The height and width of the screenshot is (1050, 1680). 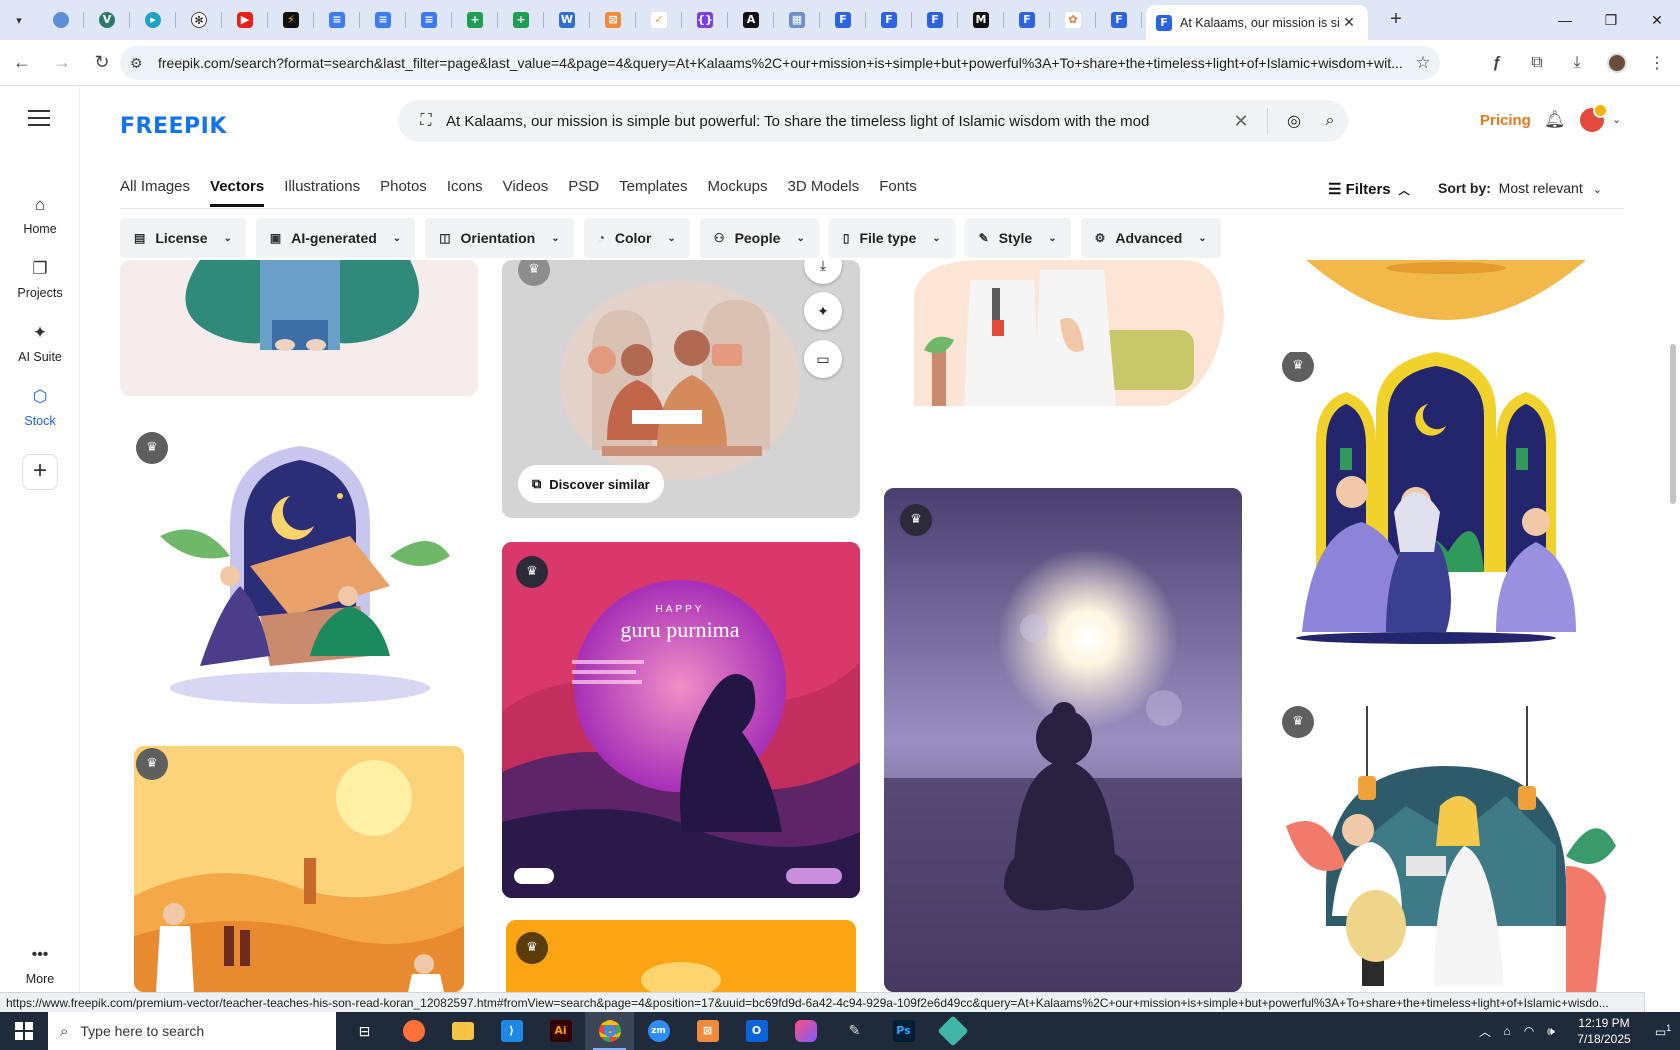 What do you see at coordinates (199, 20) in the screenshot?
I see `pinned-tab: ✻` at bounding box center [199, 20].